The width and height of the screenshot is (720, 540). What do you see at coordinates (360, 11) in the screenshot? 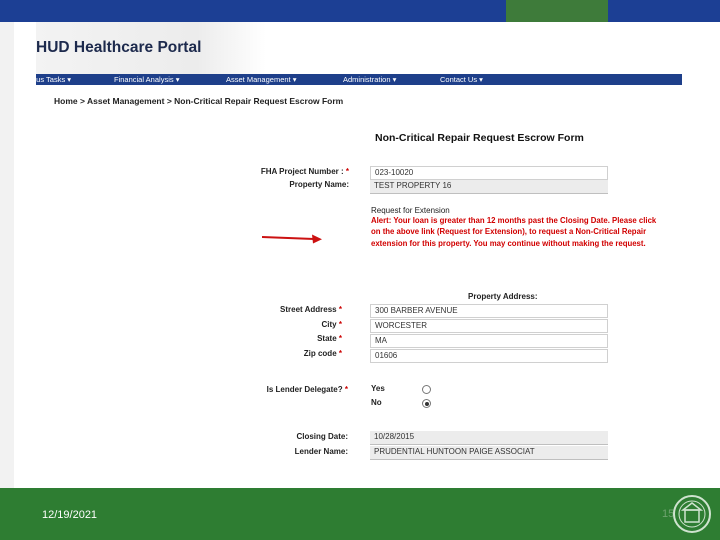
I see `slide-top-bar` at bounding box center [360, 11].